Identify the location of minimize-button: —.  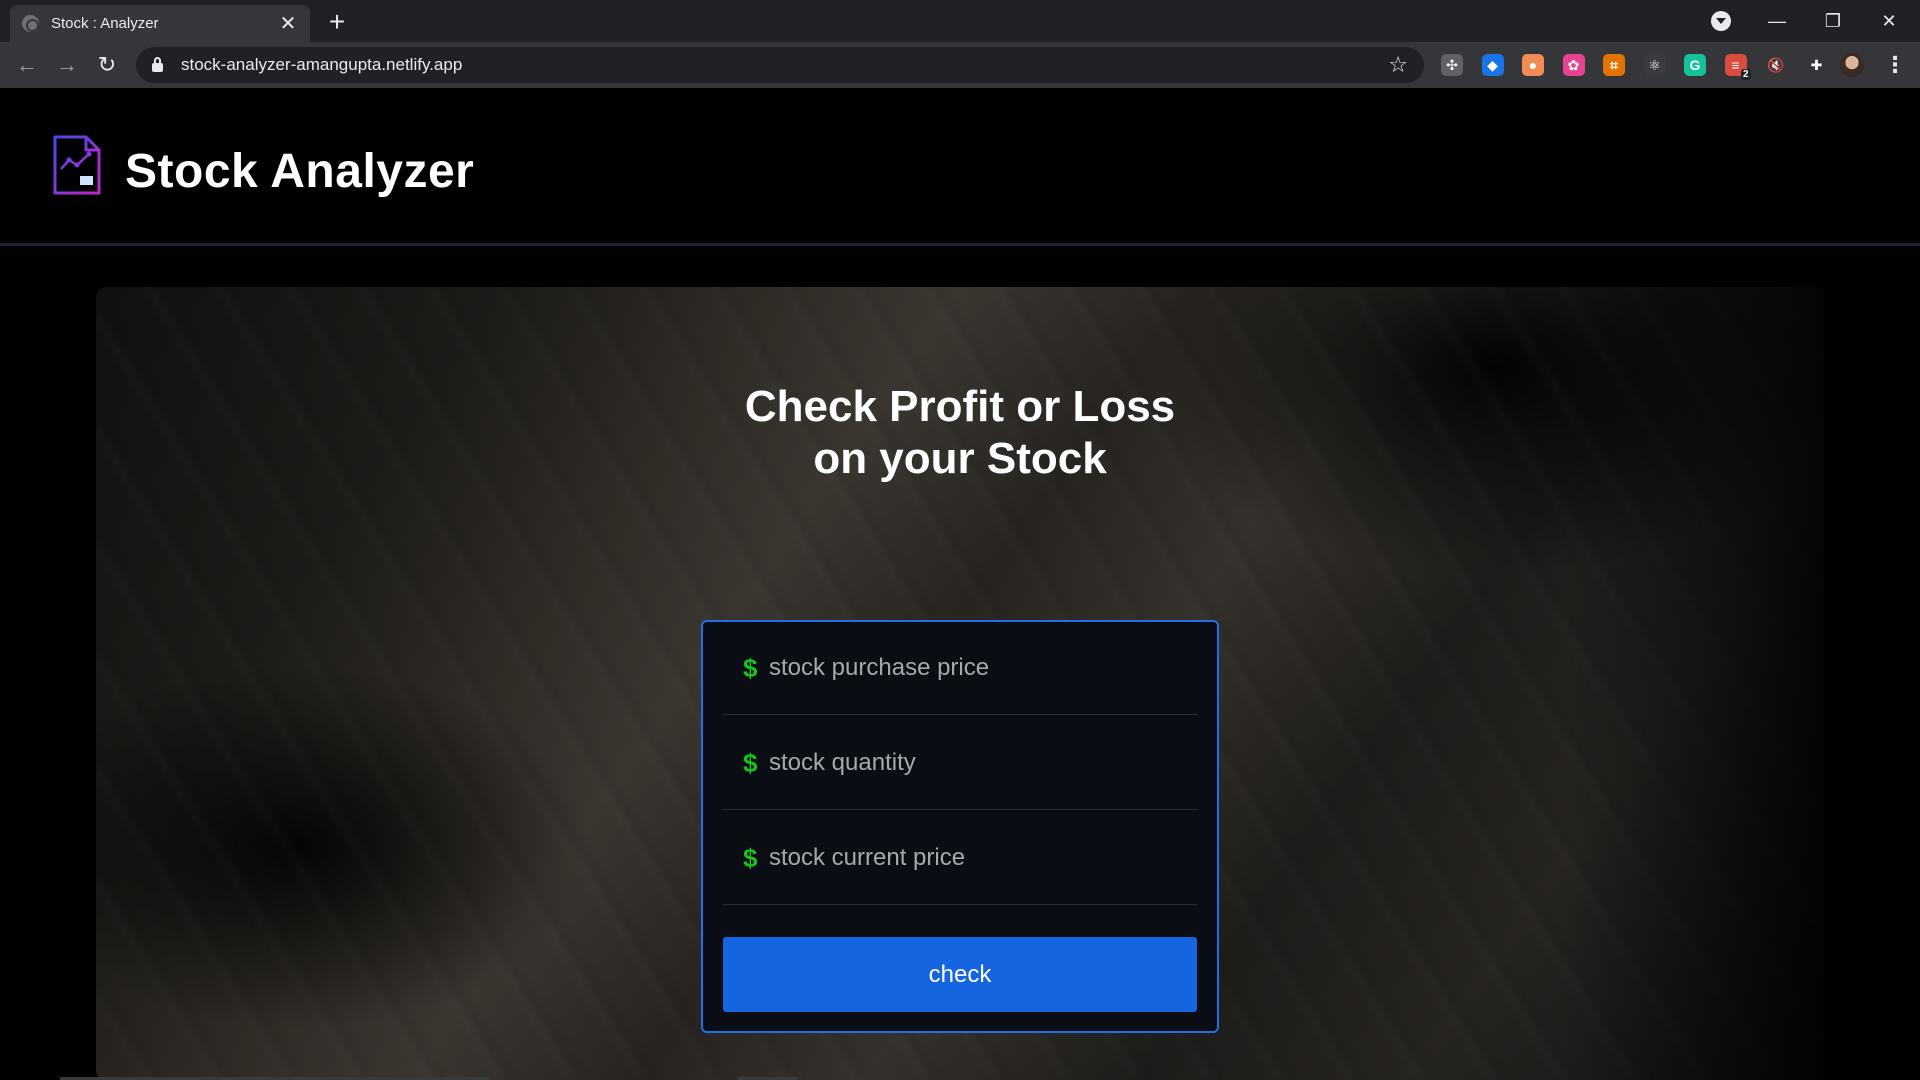
(1777, 21).